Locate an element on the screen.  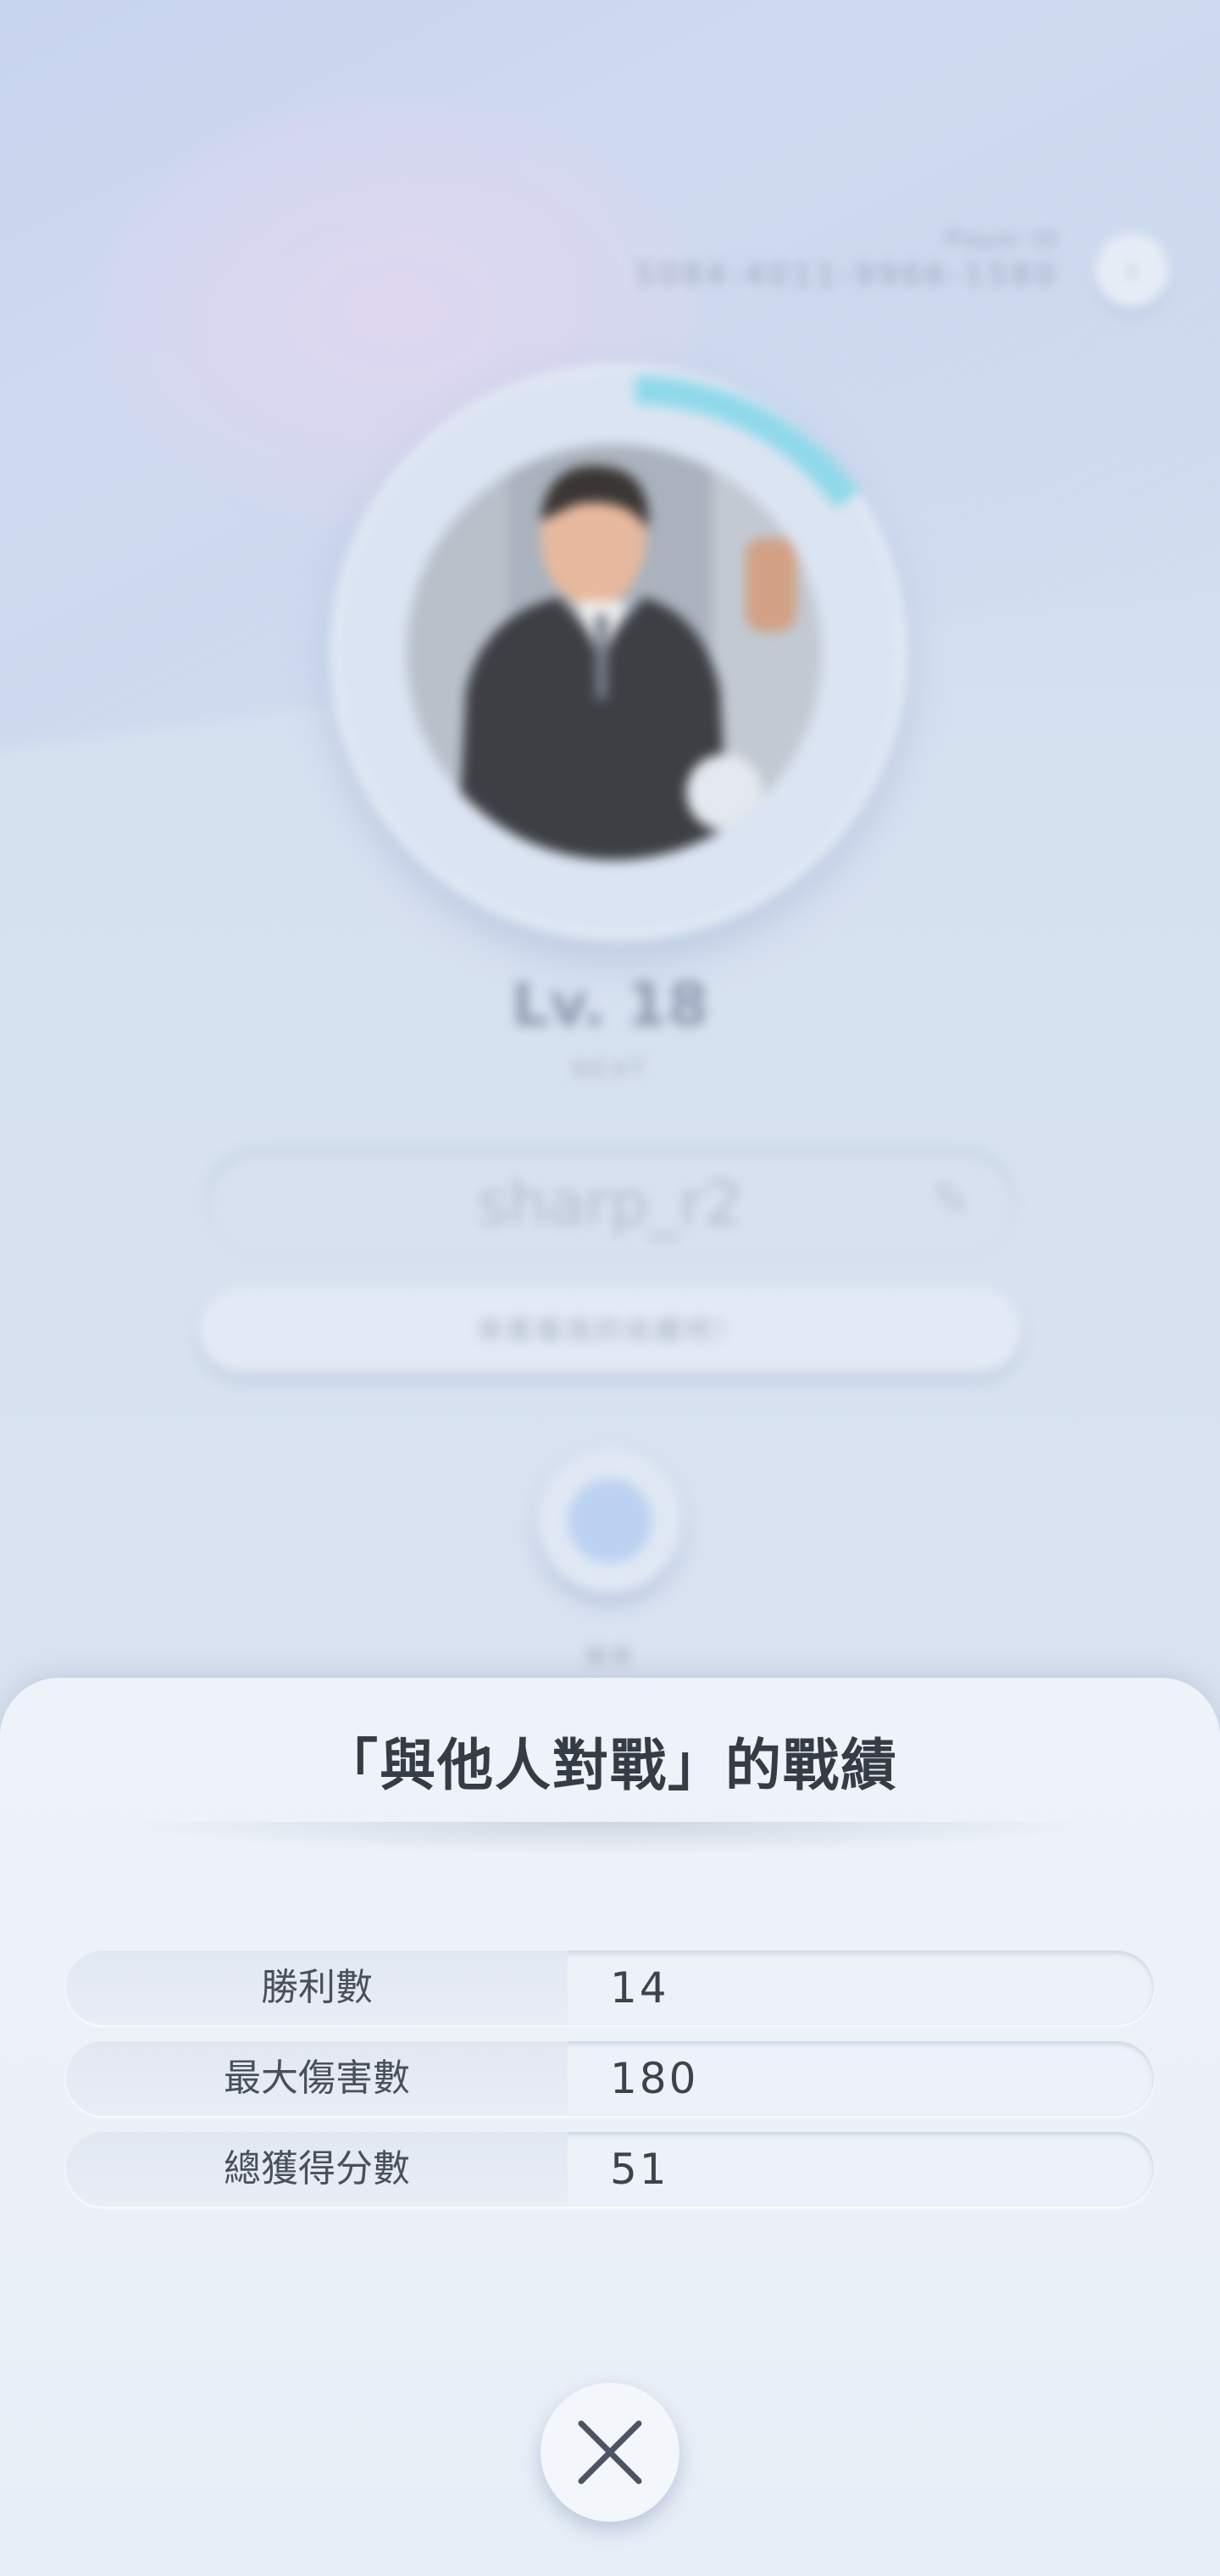
close-button is located at coordinates (610, 2452).